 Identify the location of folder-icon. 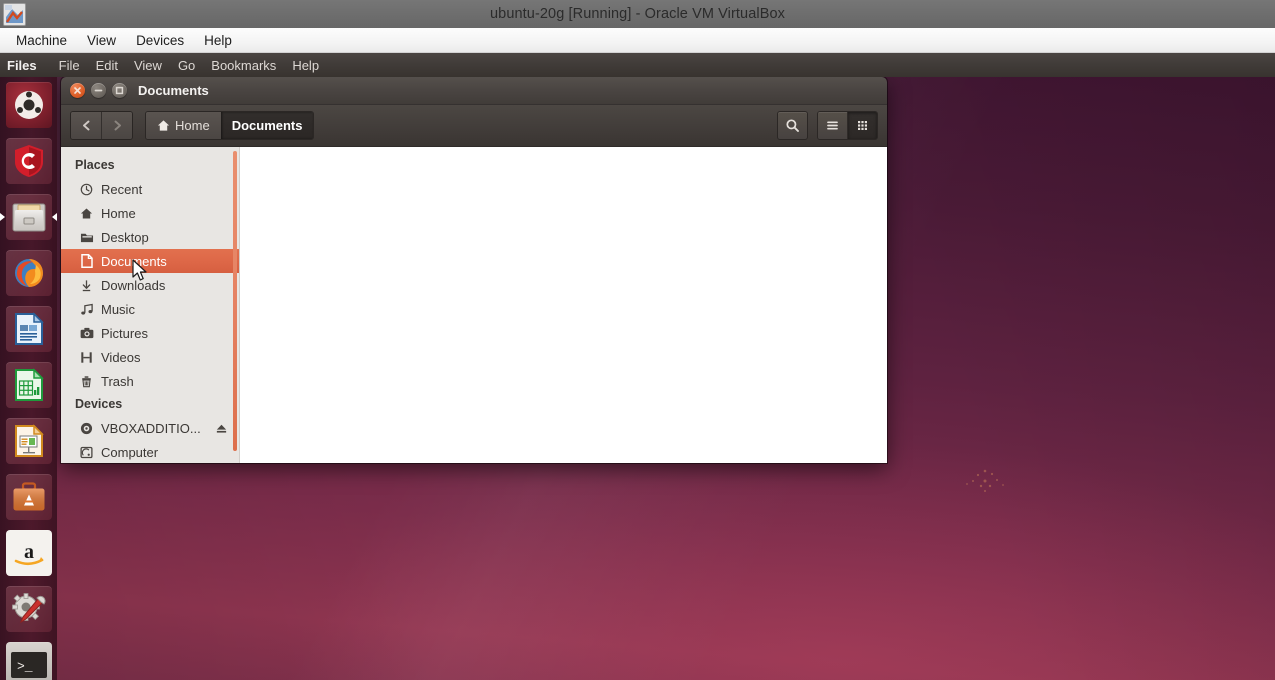
(86, 237).